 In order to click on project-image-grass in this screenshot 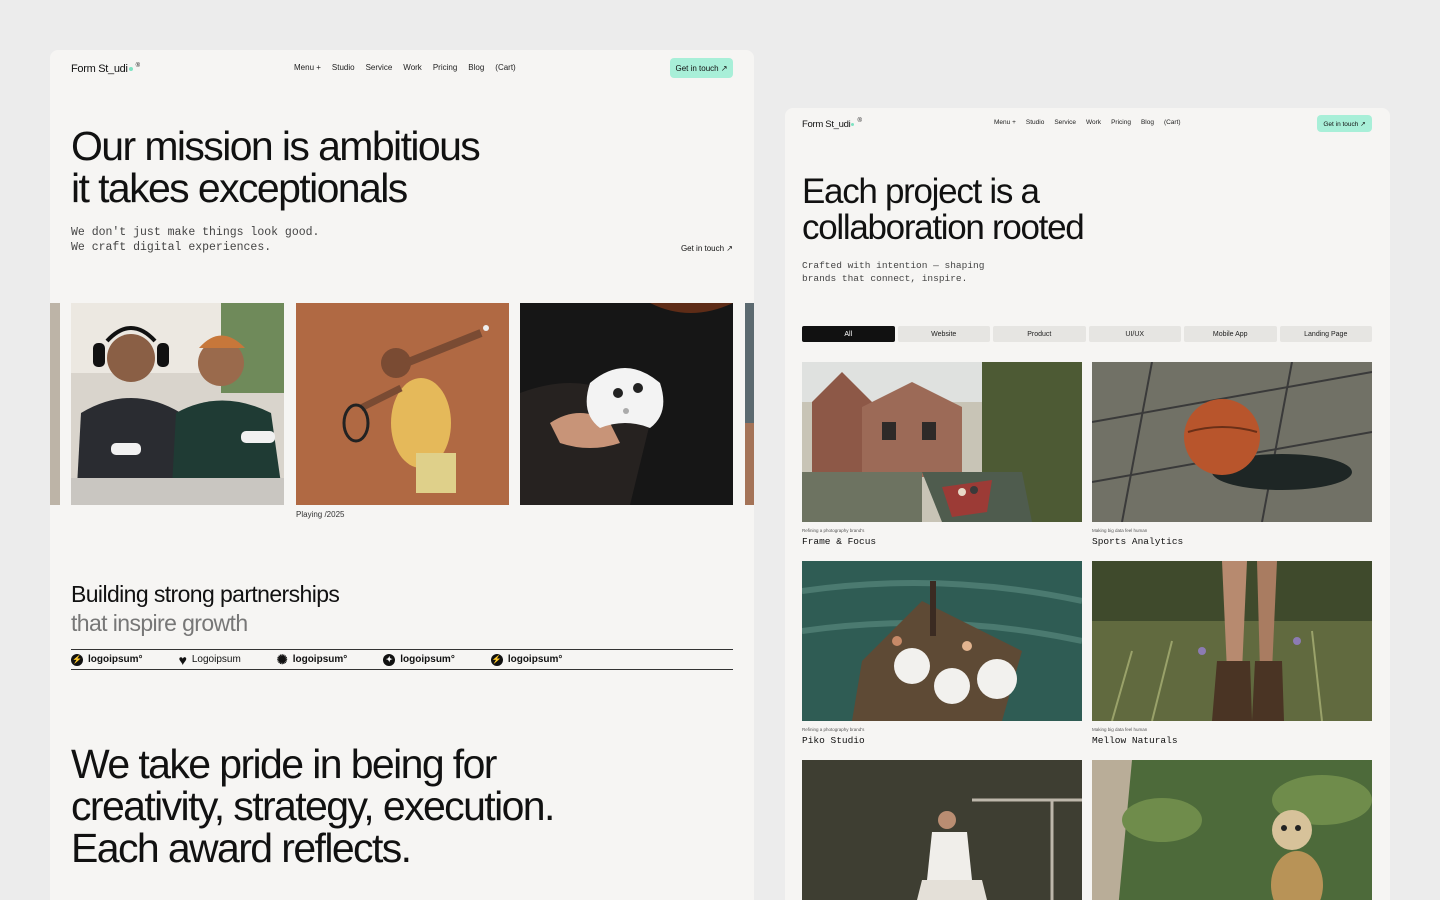, I will do `click(1232, 641)`.